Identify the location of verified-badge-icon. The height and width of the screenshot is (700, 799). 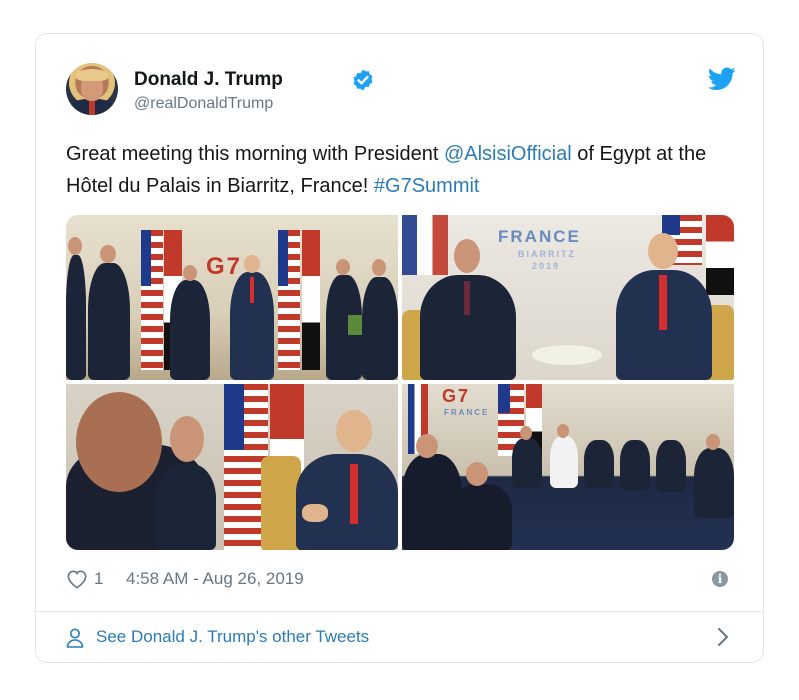
(363, 80).